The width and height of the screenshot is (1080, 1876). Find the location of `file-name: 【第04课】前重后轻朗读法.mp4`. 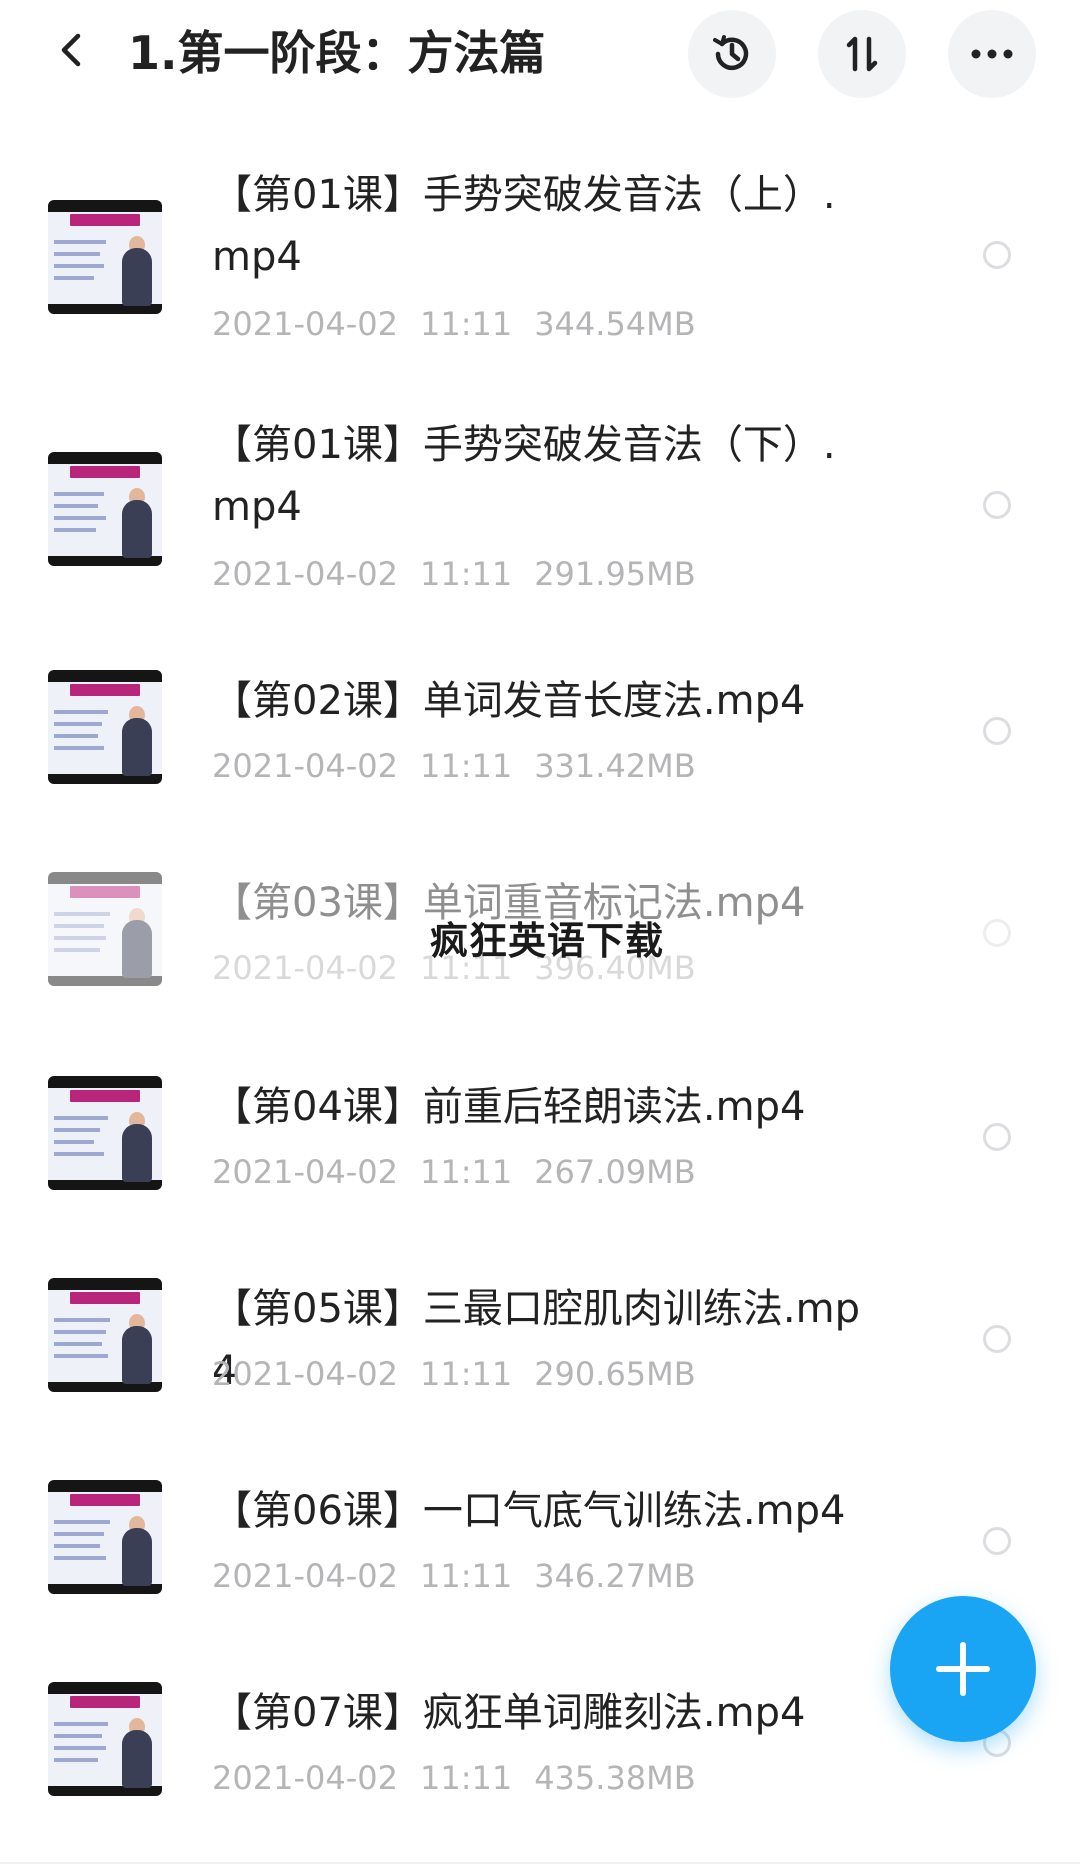

file-name: 【第04课】前重后轻朗读法.mp4 is located at coordinates (509, 1107).